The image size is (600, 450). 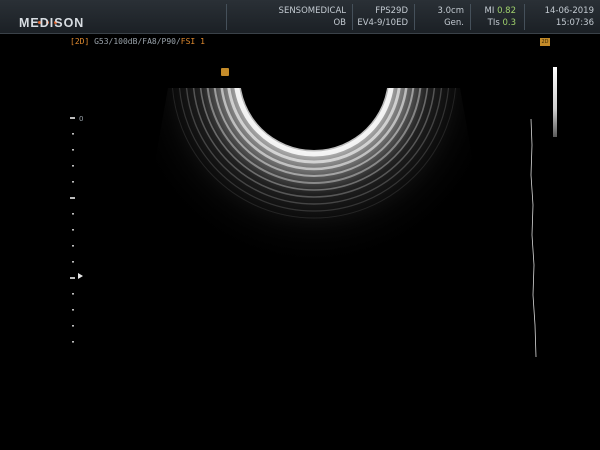 What do you see at coordinates (81, 119) in the screenshot?
I see `depth-zero-label: 0` at bounding box center [81, 119].